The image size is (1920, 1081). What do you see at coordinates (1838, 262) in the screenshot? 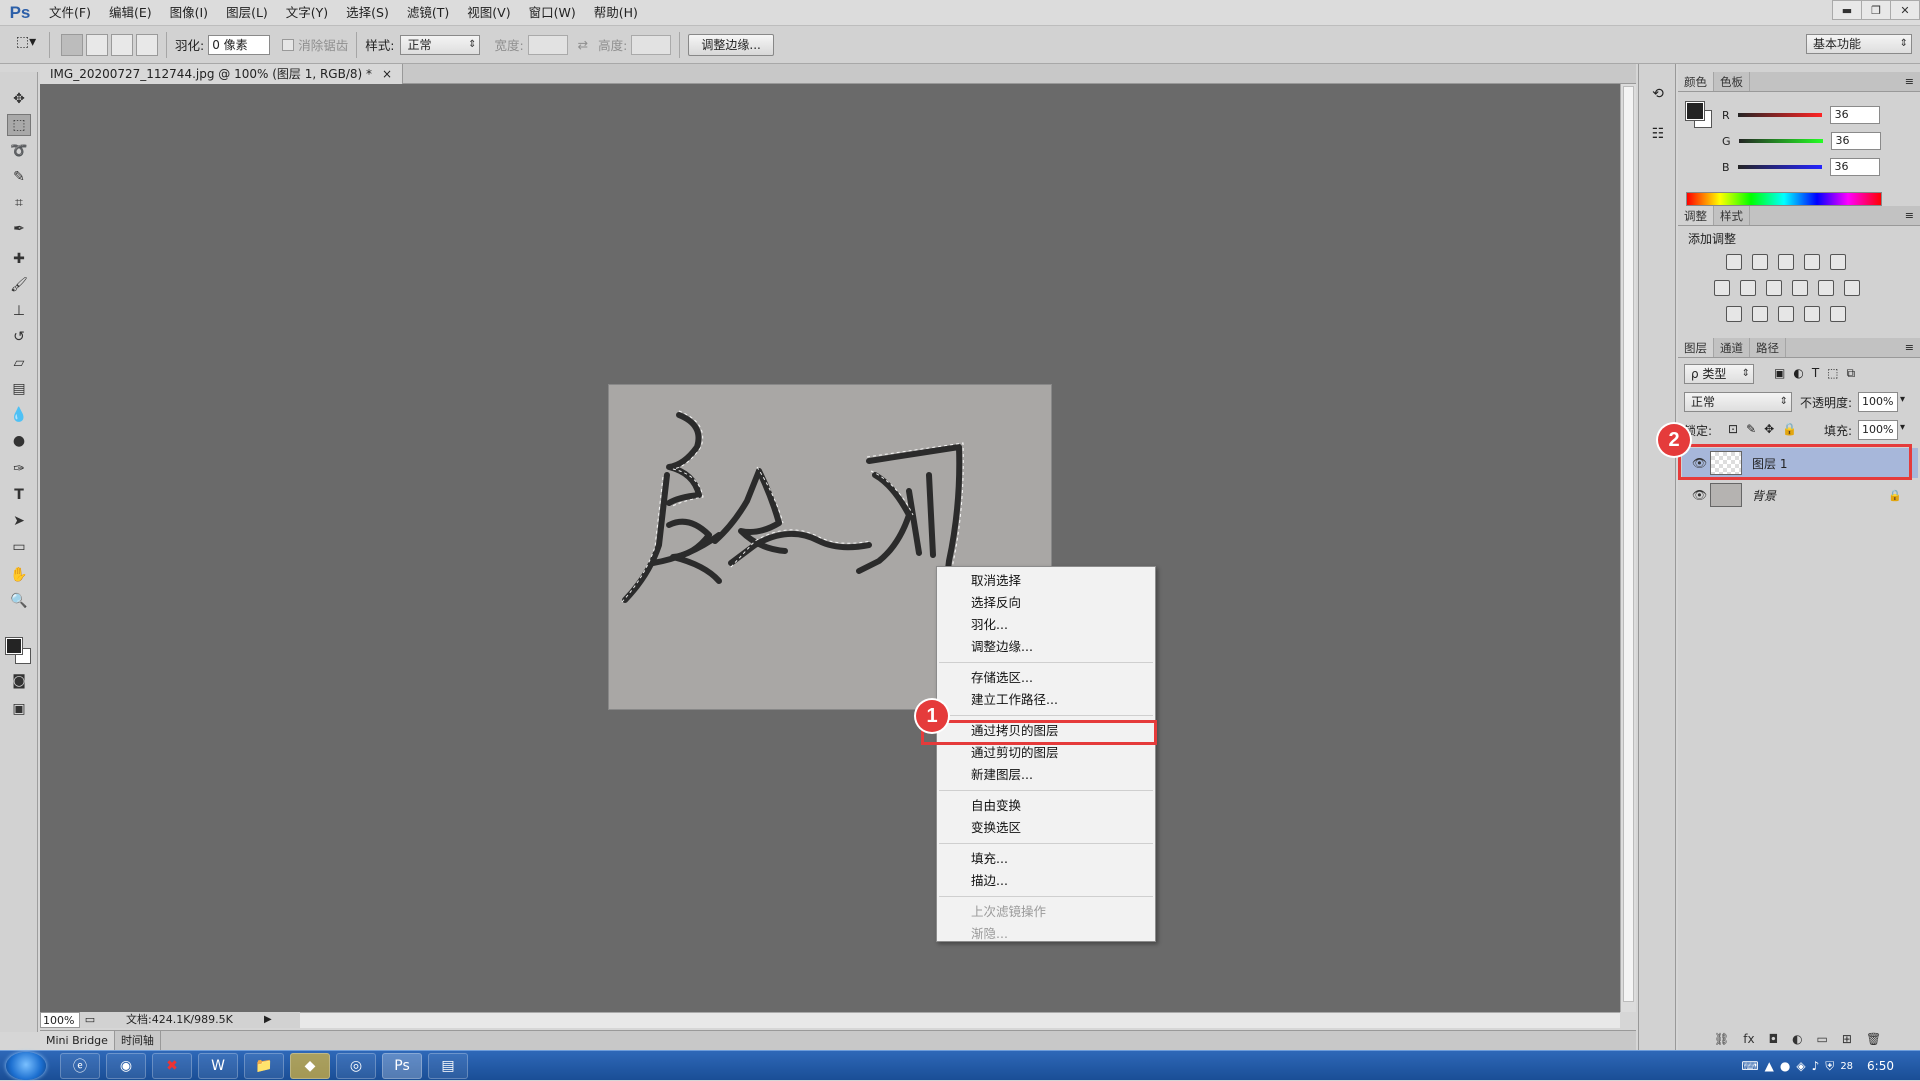
I see `vibrance-icon` at bounding box center [1838, 262].